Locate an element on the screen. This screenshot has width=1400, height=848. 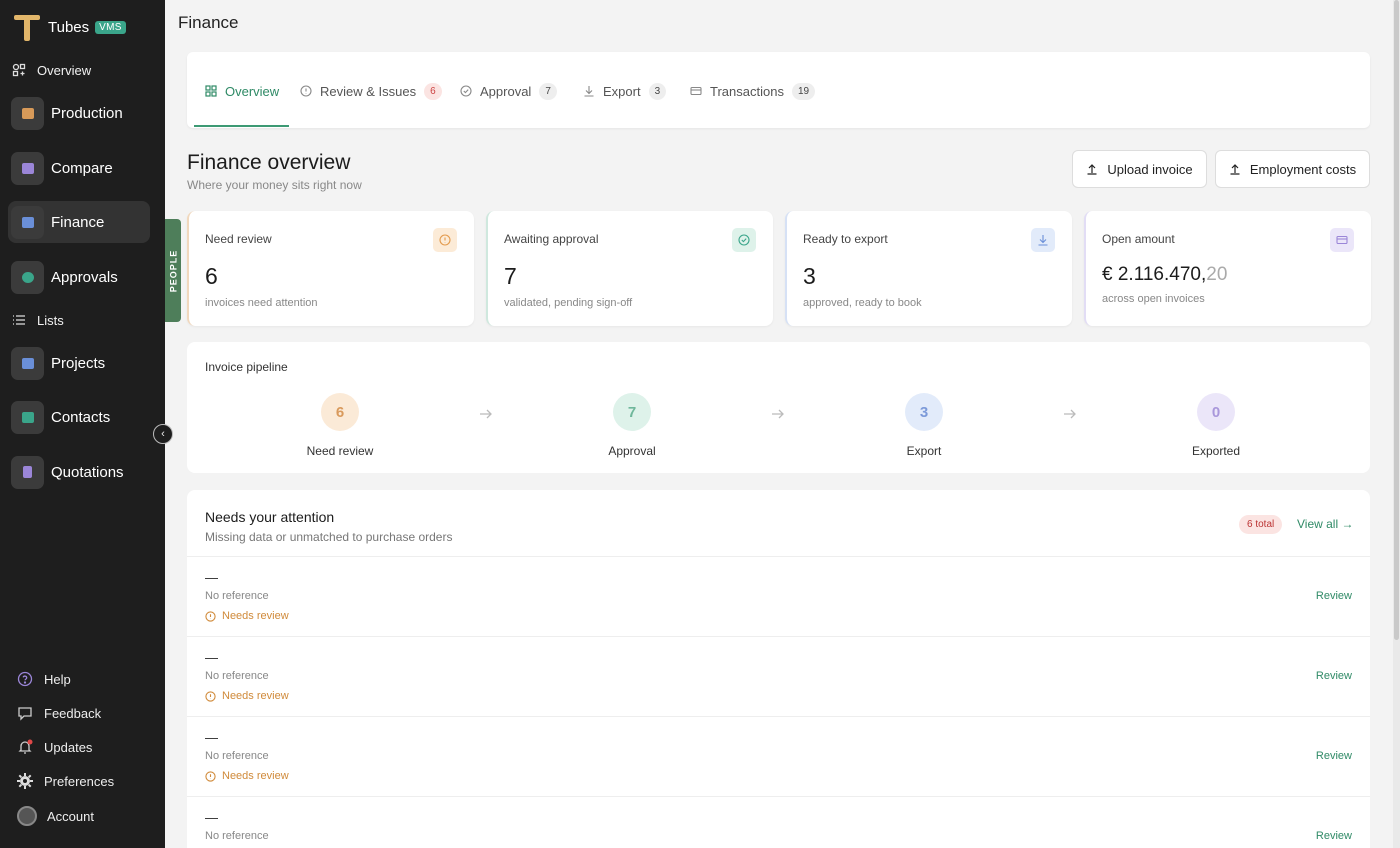
scrollbar-thumb is located at coordinates (1396, 320).